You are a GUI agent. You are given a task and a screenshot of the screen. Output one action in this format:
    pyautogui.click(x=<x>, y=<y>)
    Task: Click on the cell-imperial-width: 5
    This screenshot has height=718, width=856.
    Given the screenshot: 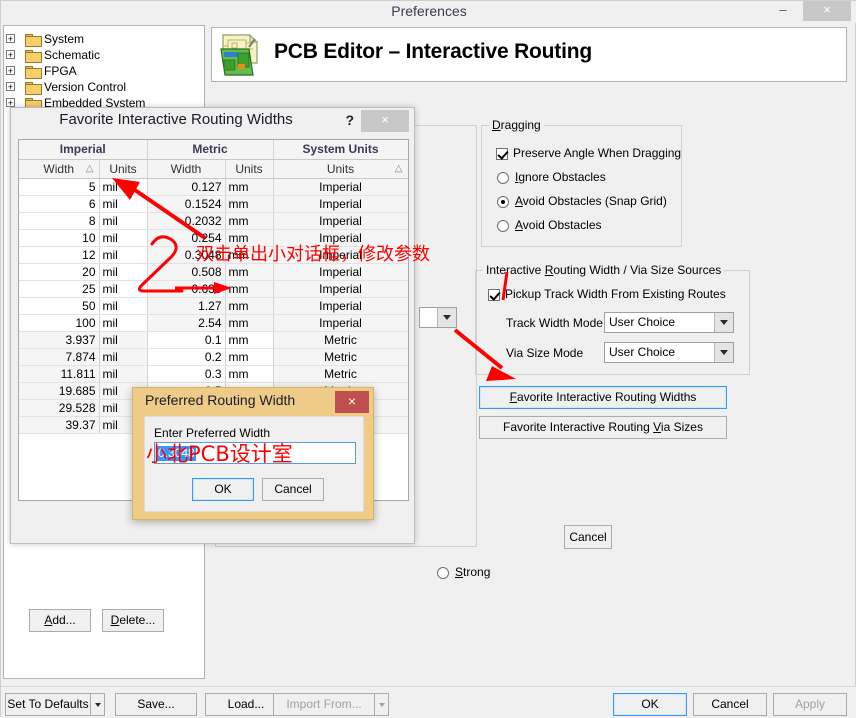 What is the action you would take?
    pyautogui.click(x=59, y=187)
    